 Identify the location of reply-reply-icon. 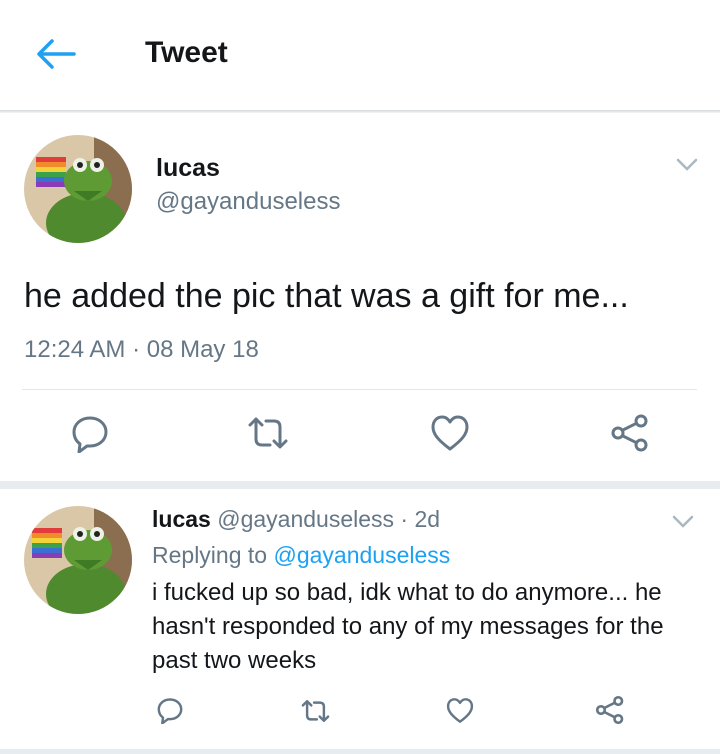
(170, 710).